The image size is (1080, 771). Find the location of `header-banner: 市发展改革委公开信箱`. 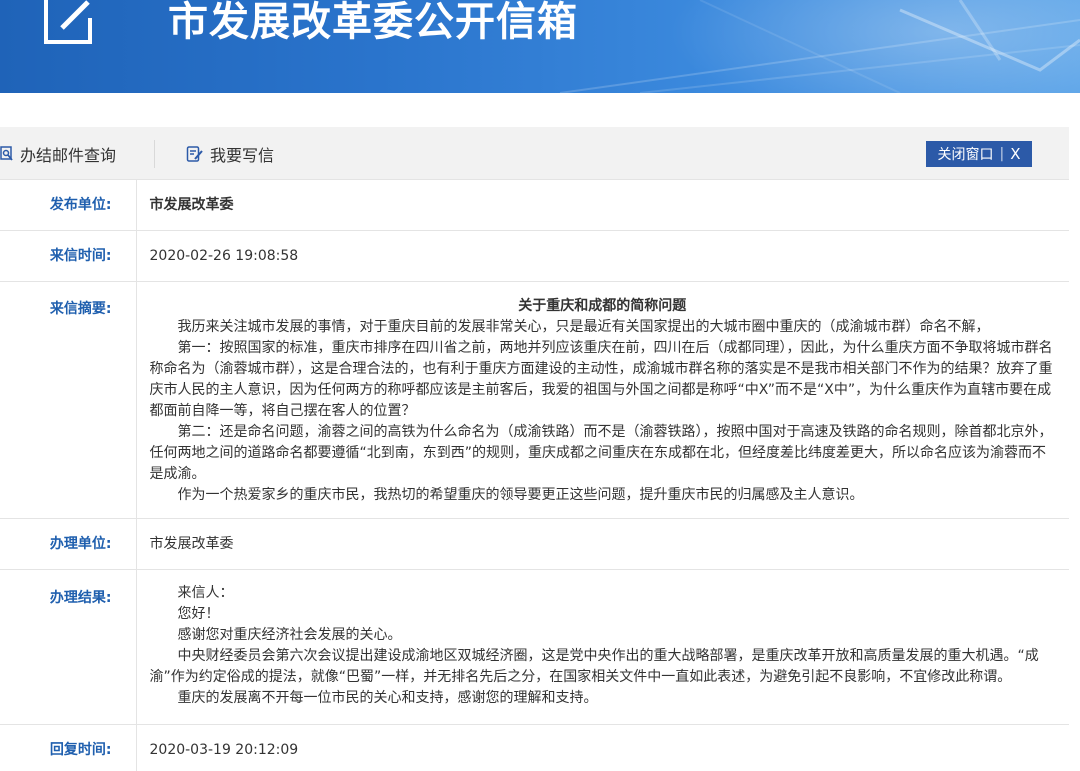

header-banner: 市发展改革委公开信箱 is located at coordinates (540, 46).